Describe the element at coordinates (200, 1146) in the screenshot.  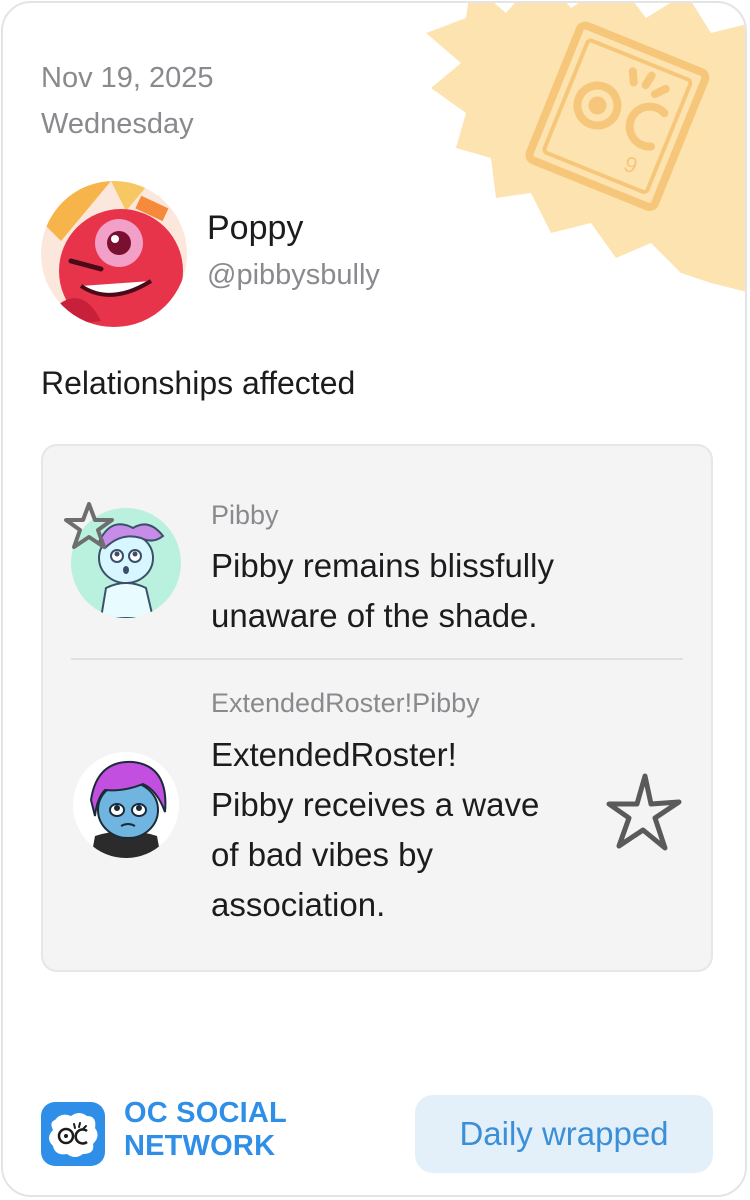
I see `brand-name-line: NETWORK` at that location.